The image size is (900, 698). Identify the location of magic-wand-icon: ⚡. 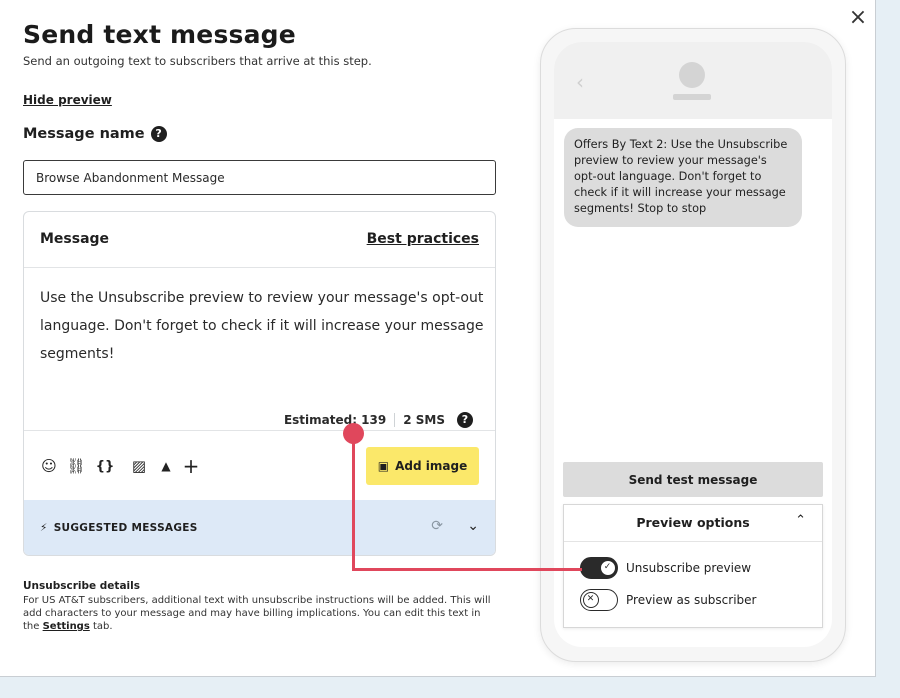
(44, 528).